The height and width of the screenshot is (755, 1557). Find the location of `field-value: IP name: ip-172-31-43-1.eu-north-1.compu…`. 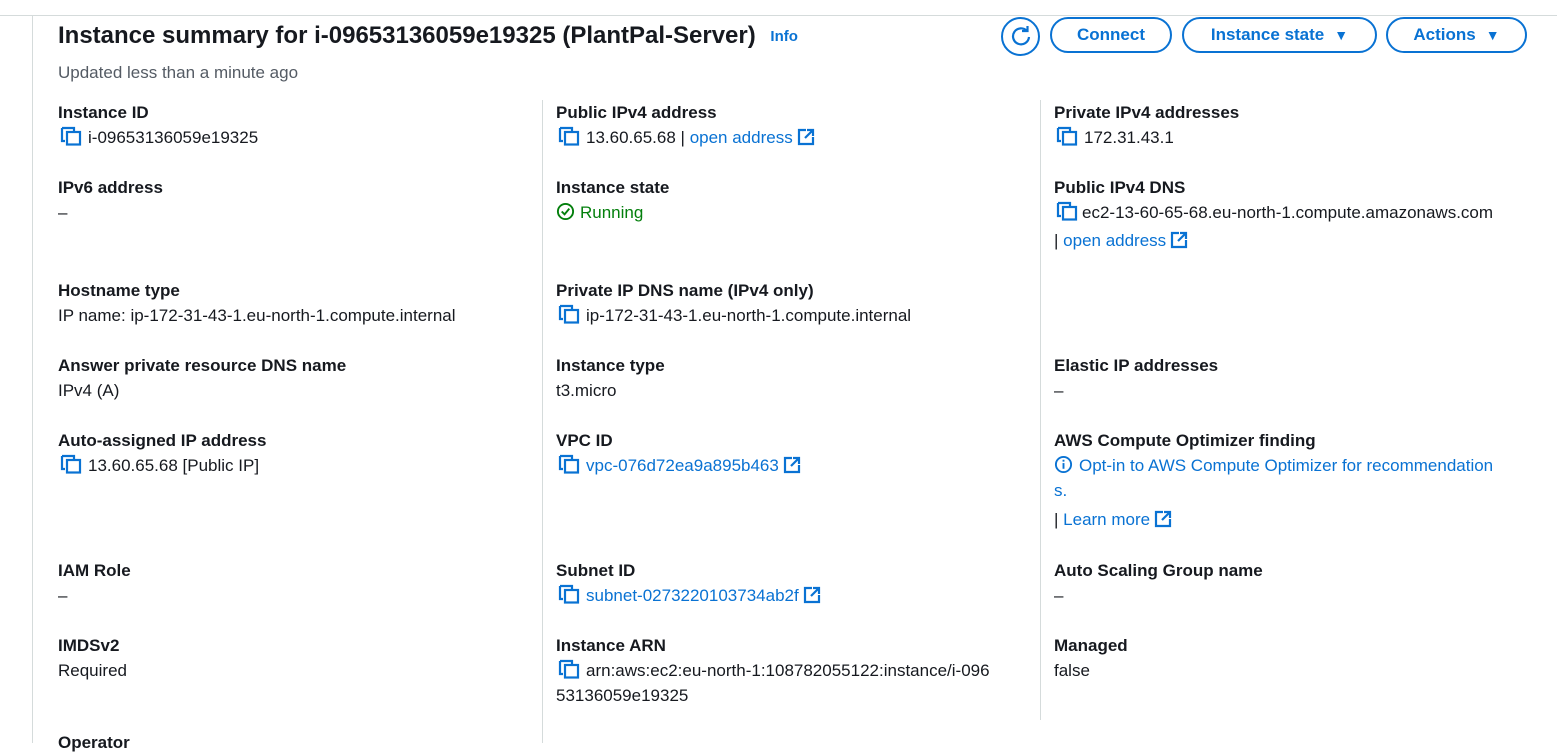

field-value: IP name: ip-172-31-43-1.eu-north-1.compu… is located at coordinates (257, 315).